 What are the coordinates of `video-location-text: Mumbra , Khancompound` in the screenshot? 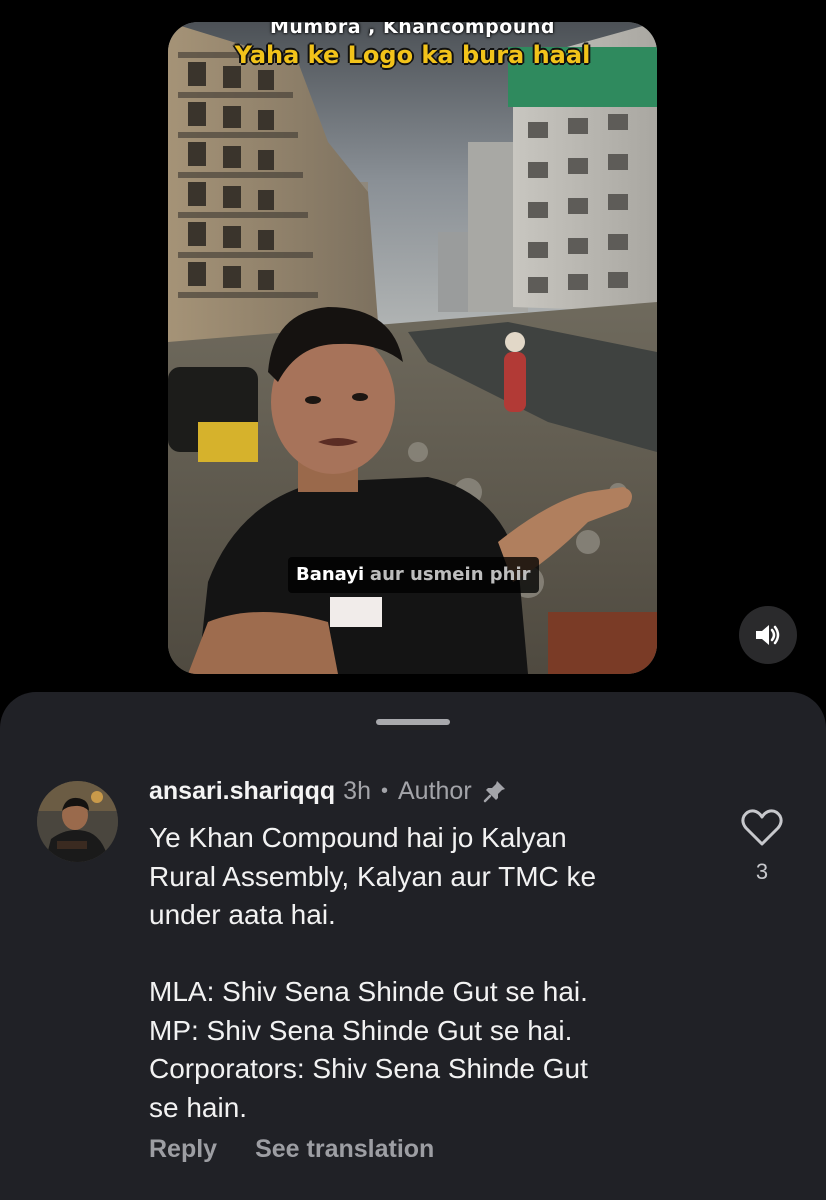 It's located at (412, 30).